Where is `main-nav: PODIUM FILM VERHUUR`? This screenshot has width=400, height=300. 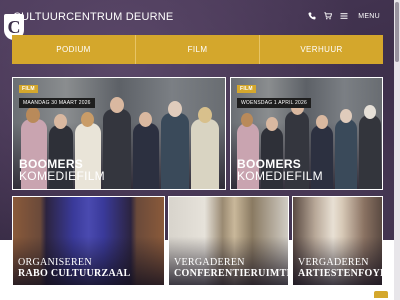
main-nav: PODIUM FILM VERHUUR is located at coordinates (197, 49).